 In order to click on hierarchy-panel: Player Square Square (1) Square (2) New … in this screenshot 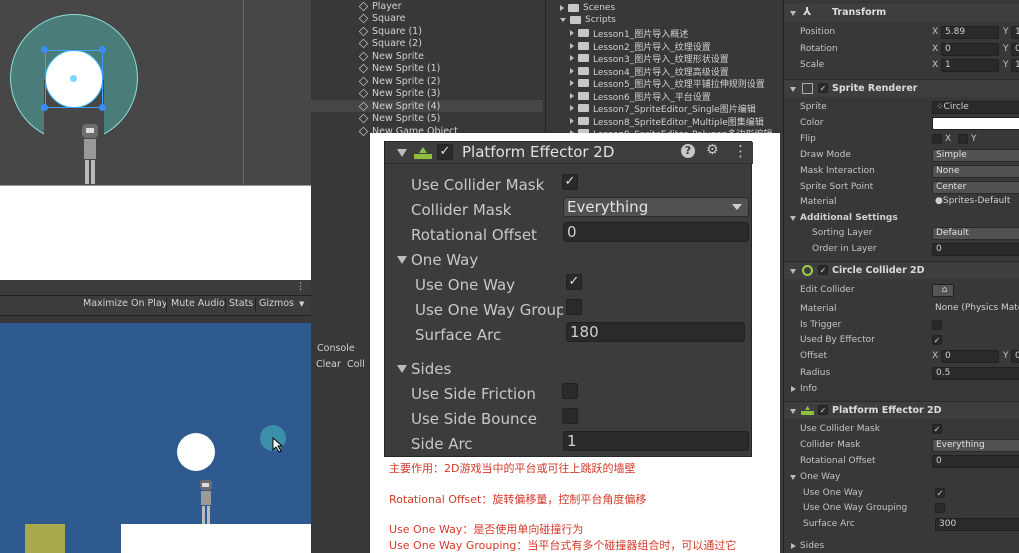, I will do `click(427, 68)`.